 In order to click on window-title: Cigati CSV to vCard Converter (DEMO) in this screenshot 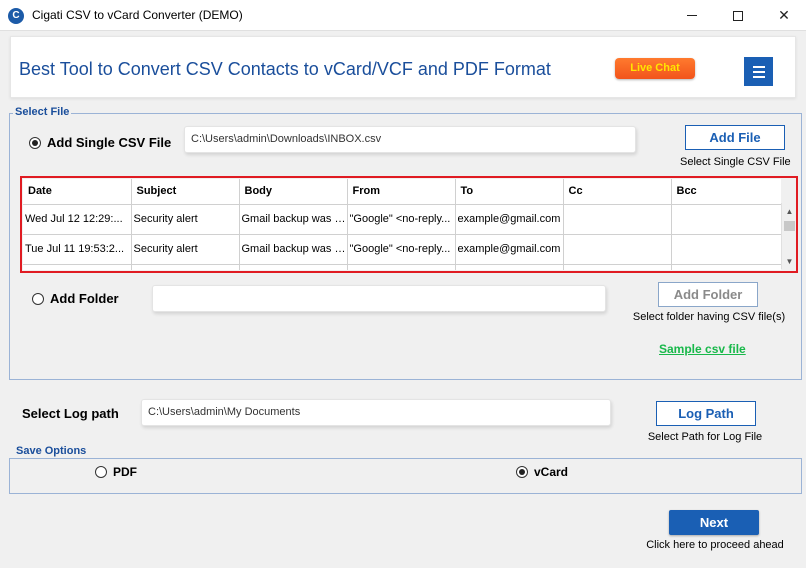, I will do `click(137, 15)`.